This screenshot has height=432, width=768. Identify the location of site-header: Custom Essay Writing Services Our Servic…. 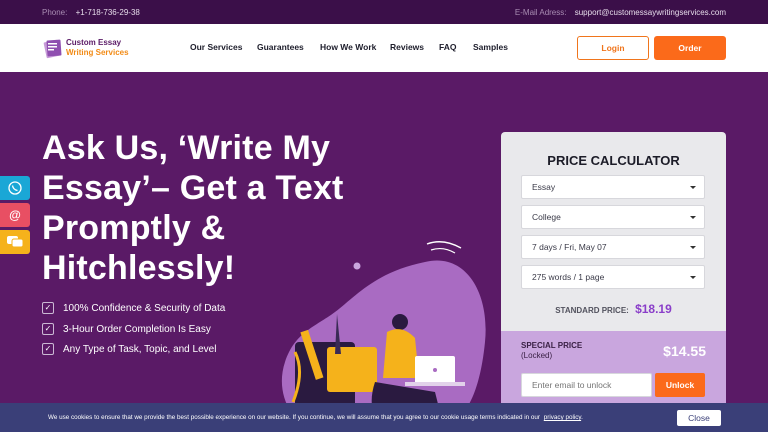
(384, 48).